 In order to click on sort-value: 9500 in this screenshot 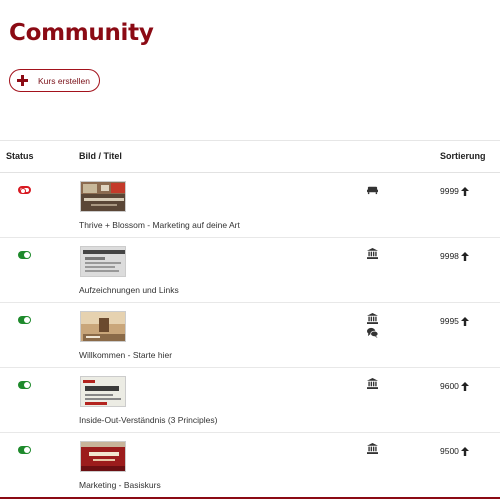, I will do `click(454, 451)`.